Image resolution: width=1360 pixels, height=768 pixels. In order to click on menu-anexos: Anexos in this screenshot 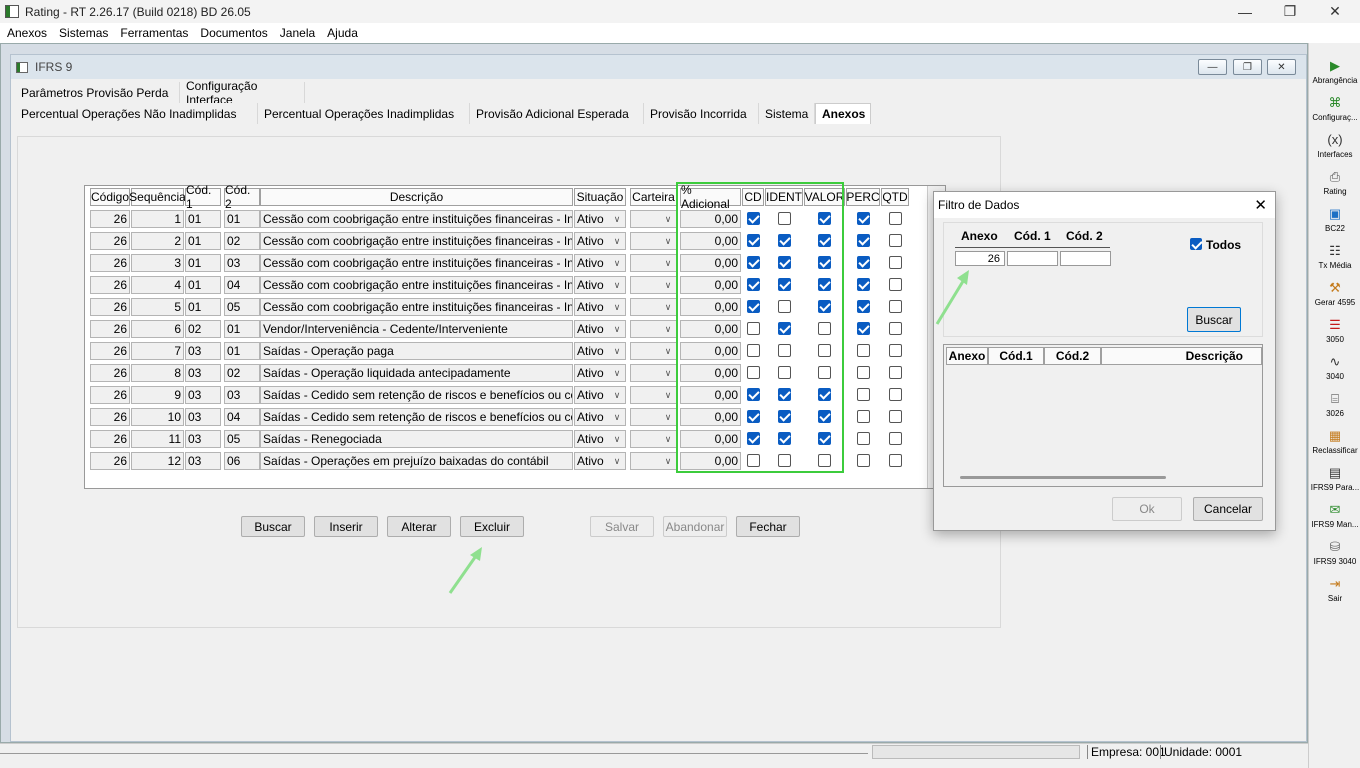, I will do `click(27, 33)`.